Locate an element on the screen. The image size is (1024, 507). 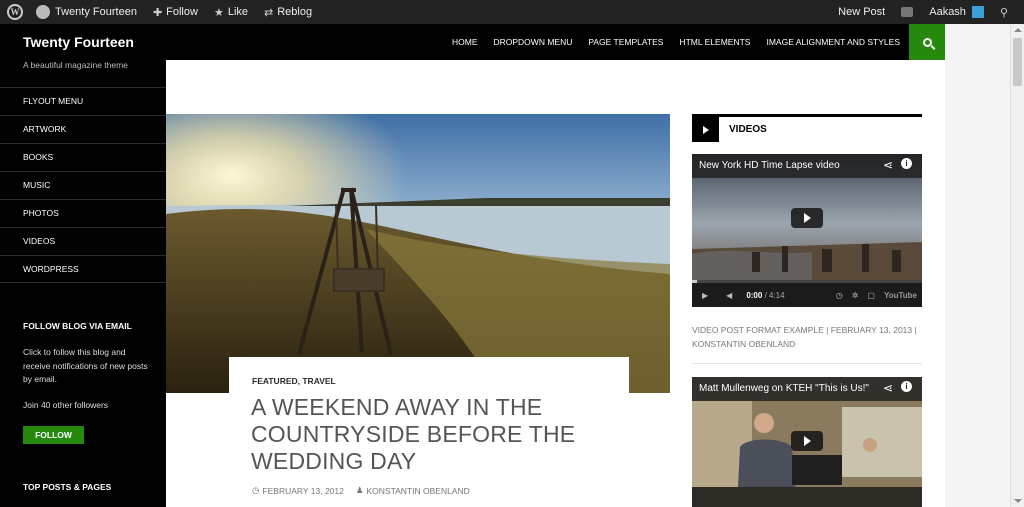
video-time: 0:00 / 4:14 is located at coordinates (765, 295).